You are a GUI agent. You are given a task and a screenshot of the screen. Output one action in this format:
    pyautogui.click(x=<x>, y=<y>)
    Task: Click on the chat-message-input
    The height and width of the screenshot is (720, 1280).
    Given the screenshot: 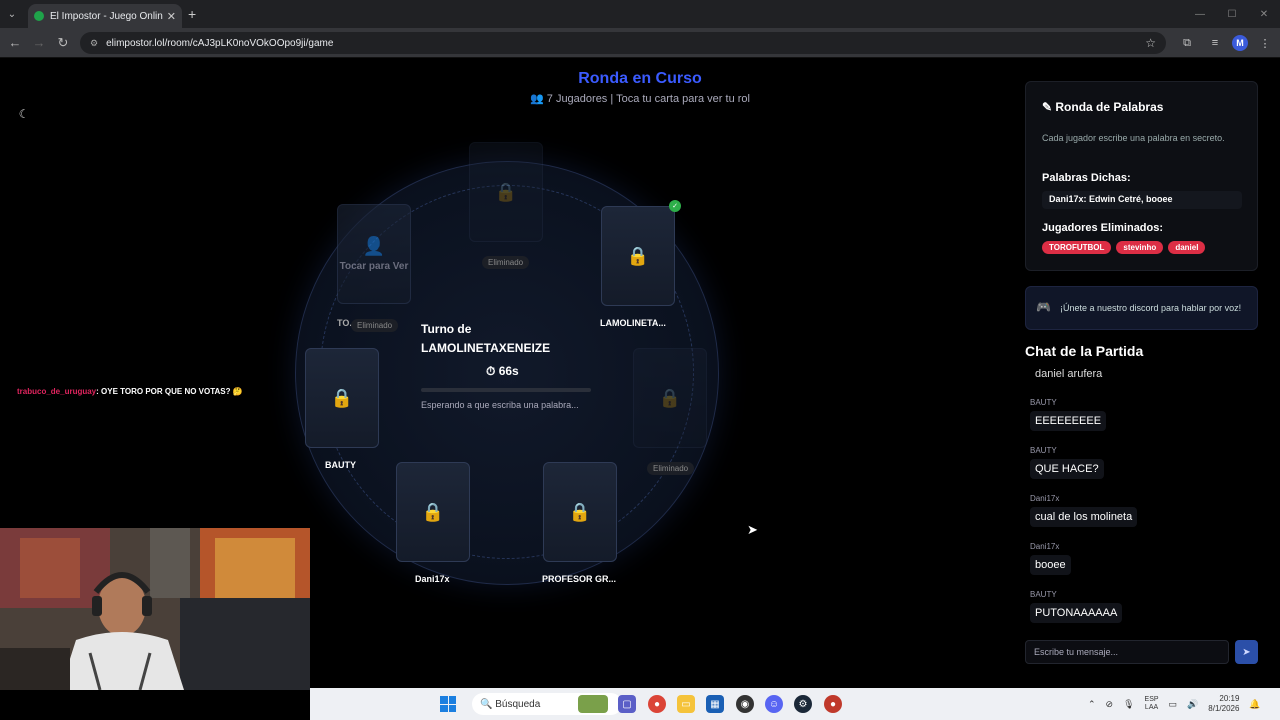 What is the action you would take?
    pyautogui.click(x=1127, y=652)
    